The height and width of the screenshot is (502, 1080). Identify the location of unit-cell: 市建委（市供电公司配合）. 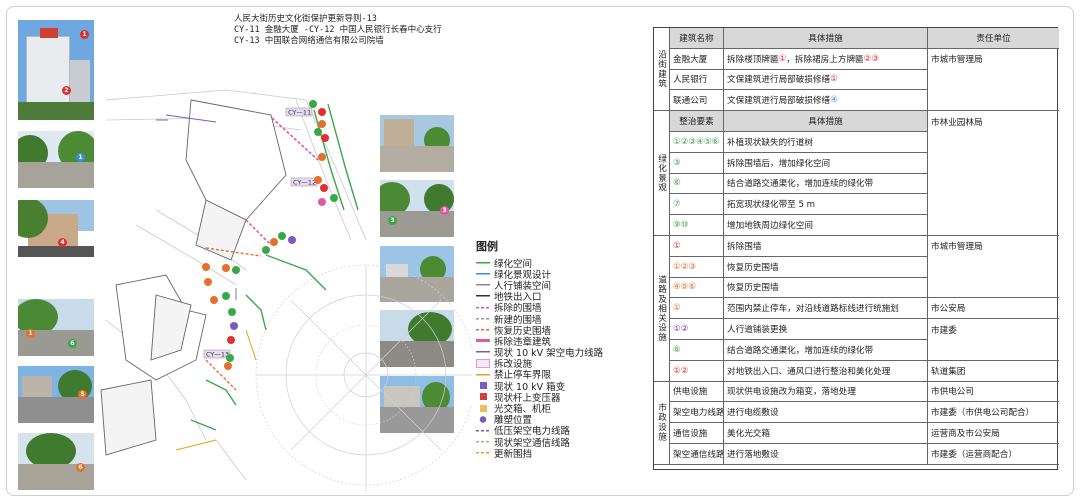
(993, 413).